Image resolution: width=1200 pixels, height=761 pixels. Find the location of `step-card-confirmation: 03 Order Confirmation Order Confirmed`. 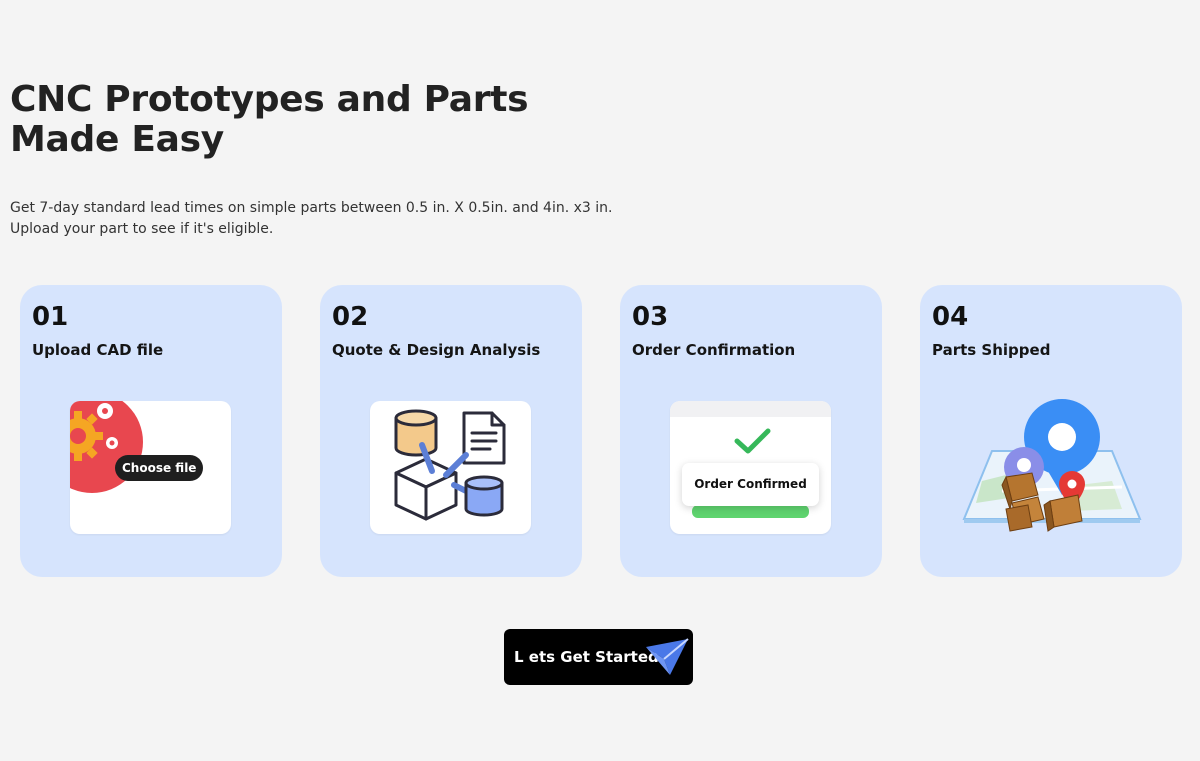

step-card-confirmation: 03 Order Confirmation Order Confirmed is located at coordinates (751, 431).